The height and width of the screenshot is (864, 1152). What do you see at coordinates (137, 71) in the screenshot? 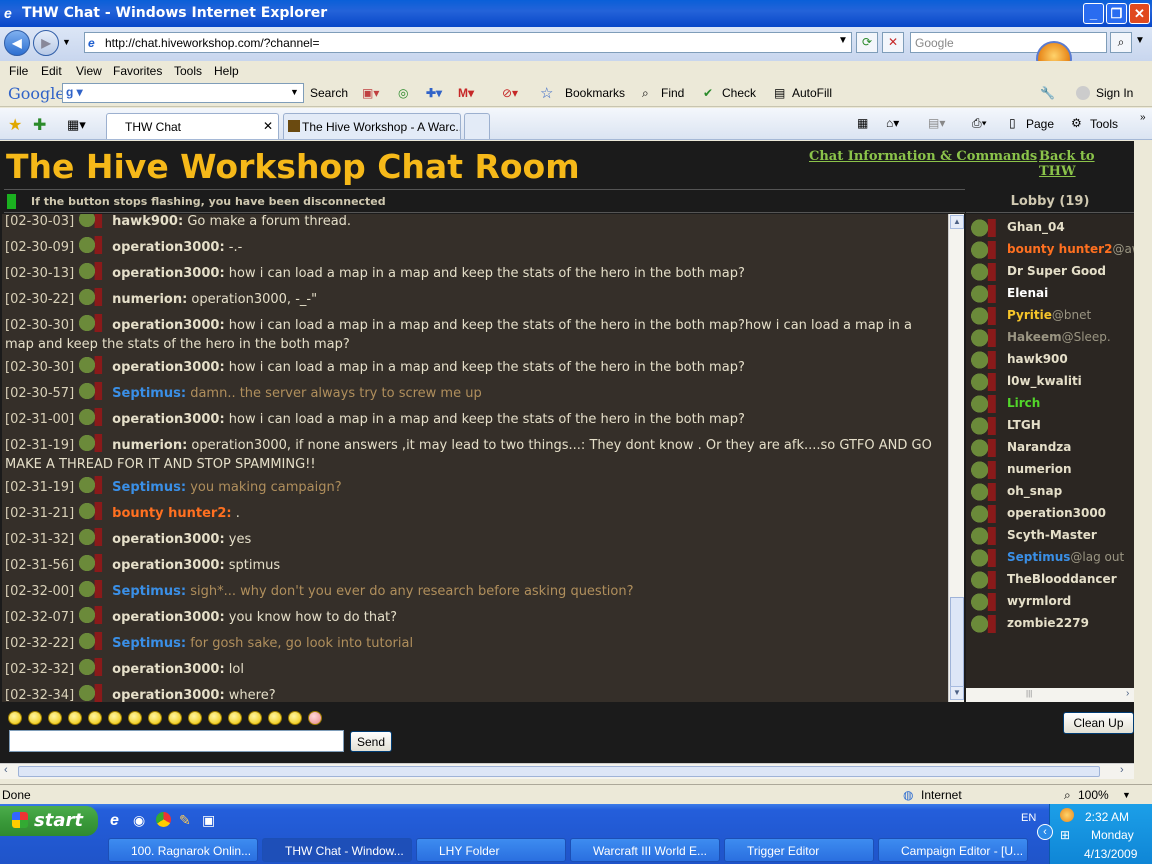
I see `menu-favorites: Favorites` at bounding box center [137, 71].